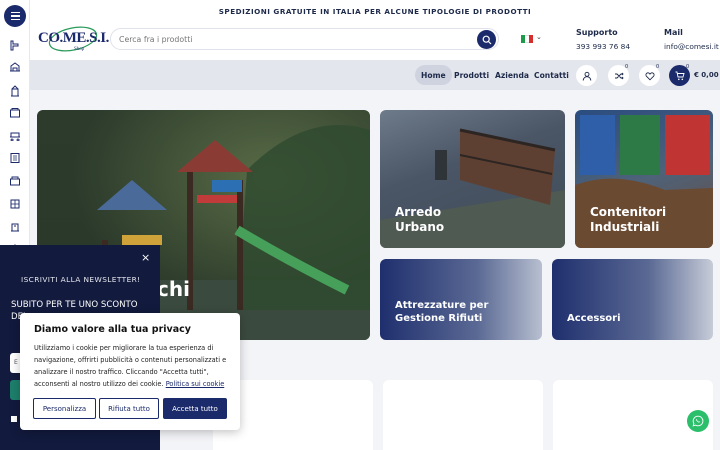 This screenshot has height=450, width=720. What do you see at coordinates (625, 227) in the screenshot?
I see `contenitori-label-2: Industriali` at bounding box center [625, 227].